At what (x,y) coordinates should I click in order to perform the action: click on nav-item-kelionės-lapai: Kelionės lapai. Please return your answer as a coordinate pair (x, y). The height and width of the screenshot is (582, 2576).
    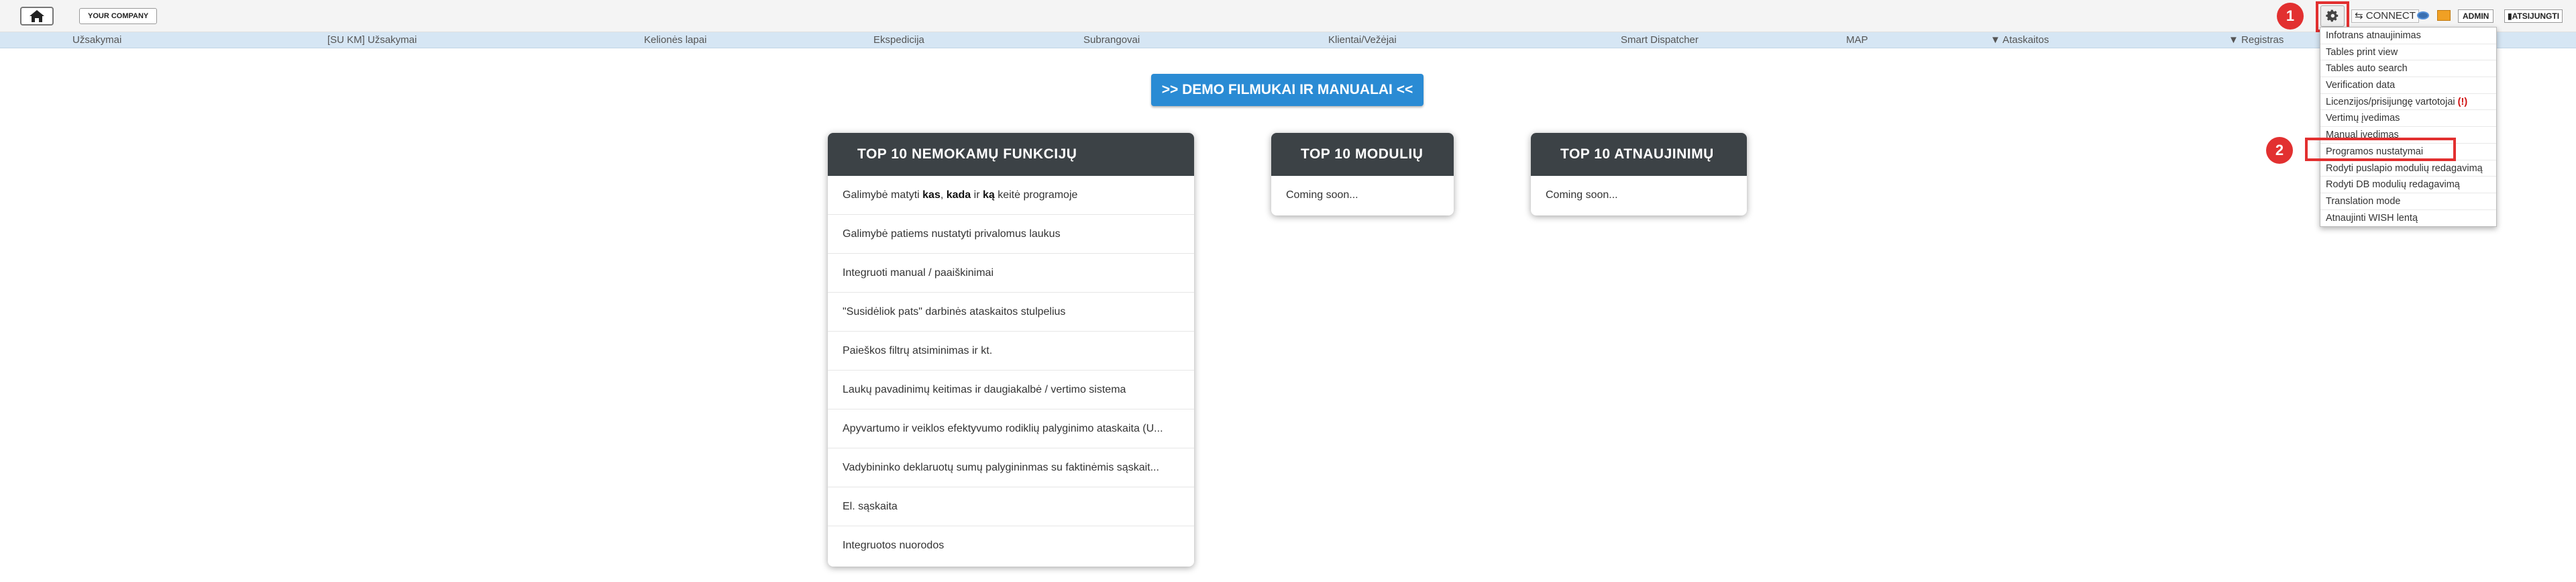
    Looking at the image, I should click on (675, 40).